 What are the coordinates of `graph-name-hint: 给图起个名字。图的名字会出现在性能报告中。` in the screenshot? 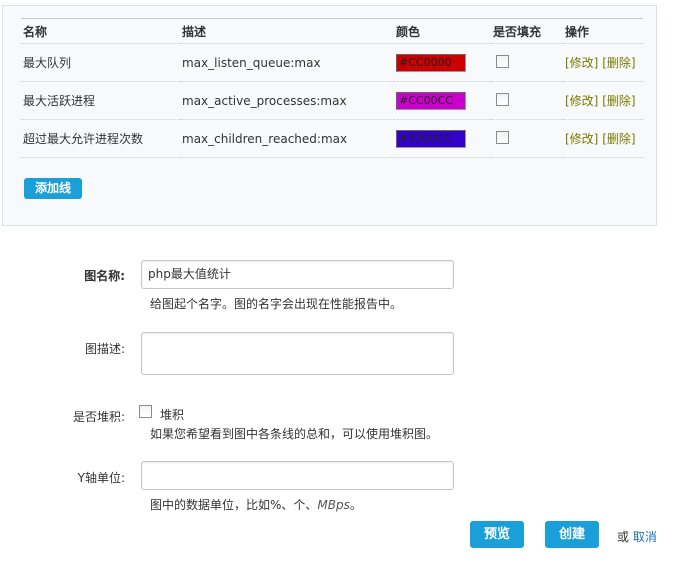 It's located at (276, 304).